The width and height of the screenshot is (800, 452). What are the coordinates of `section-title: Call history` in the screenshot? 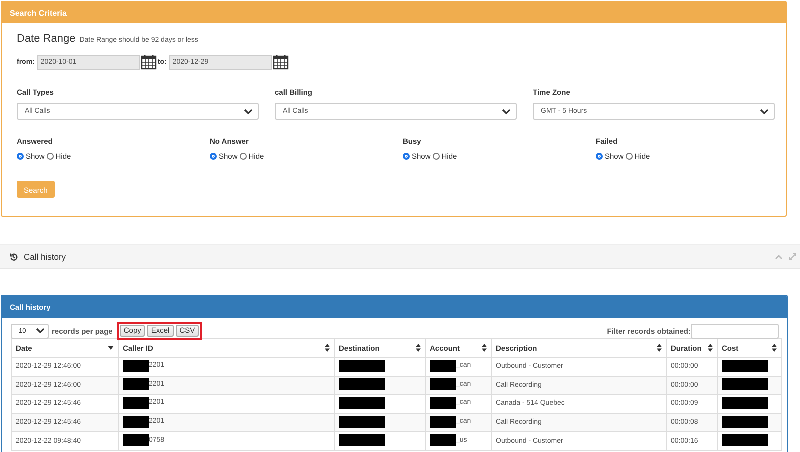 It's located at (46, 257).